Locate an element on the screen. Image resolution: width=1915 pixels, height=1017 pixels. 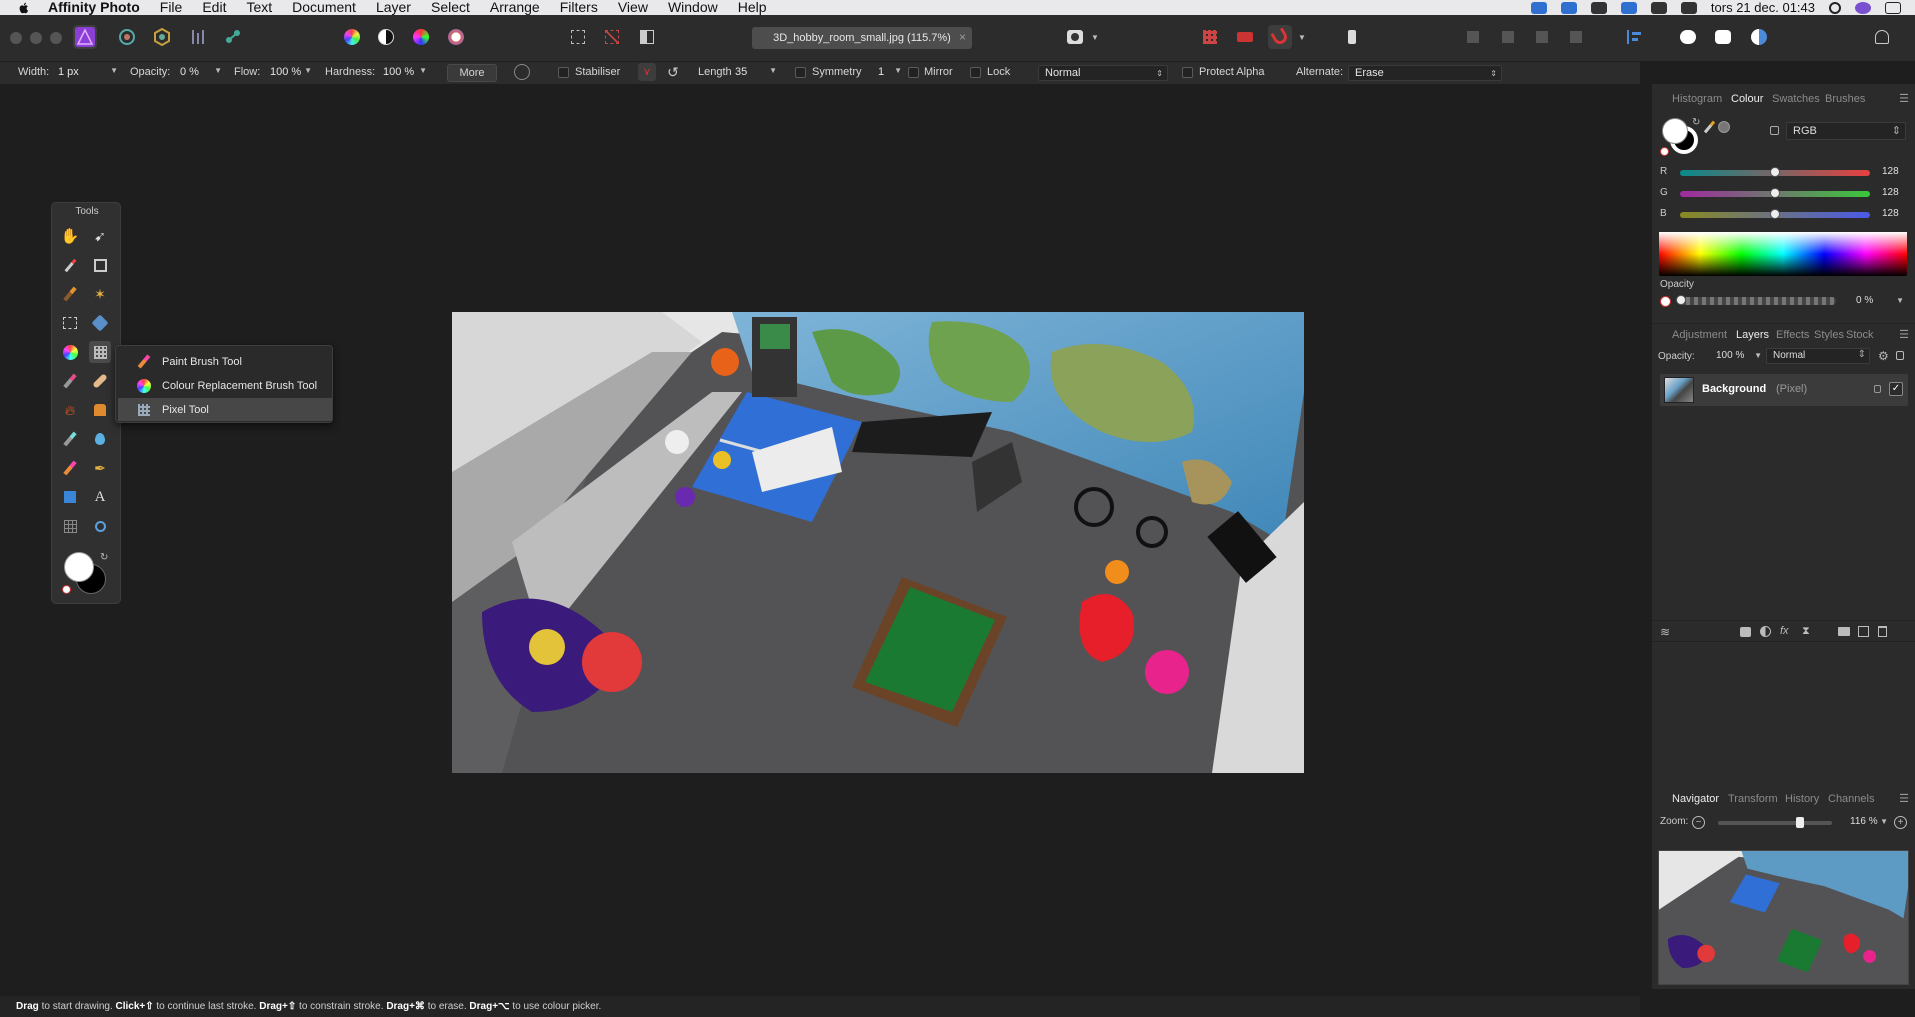
menu-edit: Edit is located at coordinates (214, 7).